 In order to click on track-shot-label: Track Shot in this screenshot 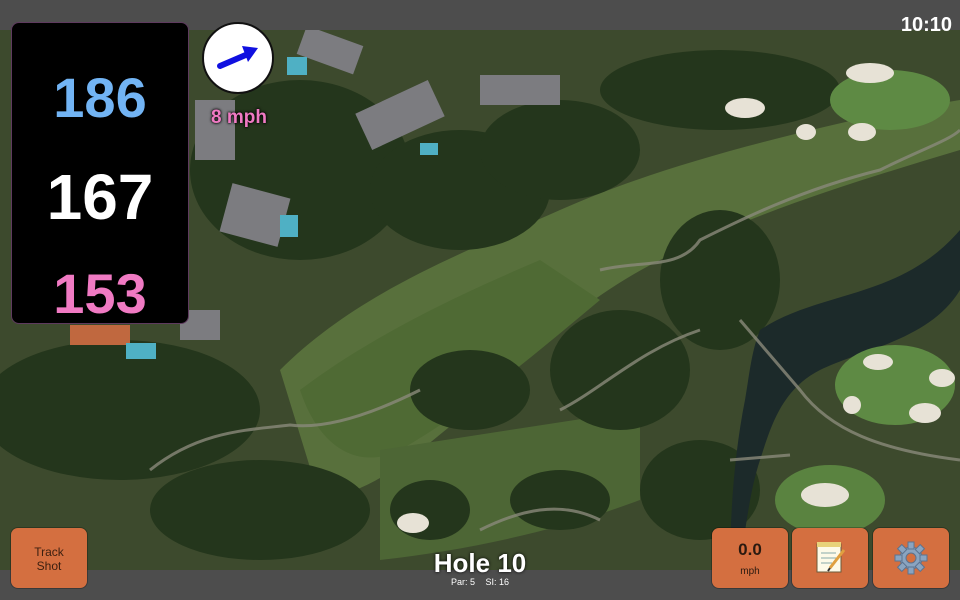, I will do `click(49, 559)`.